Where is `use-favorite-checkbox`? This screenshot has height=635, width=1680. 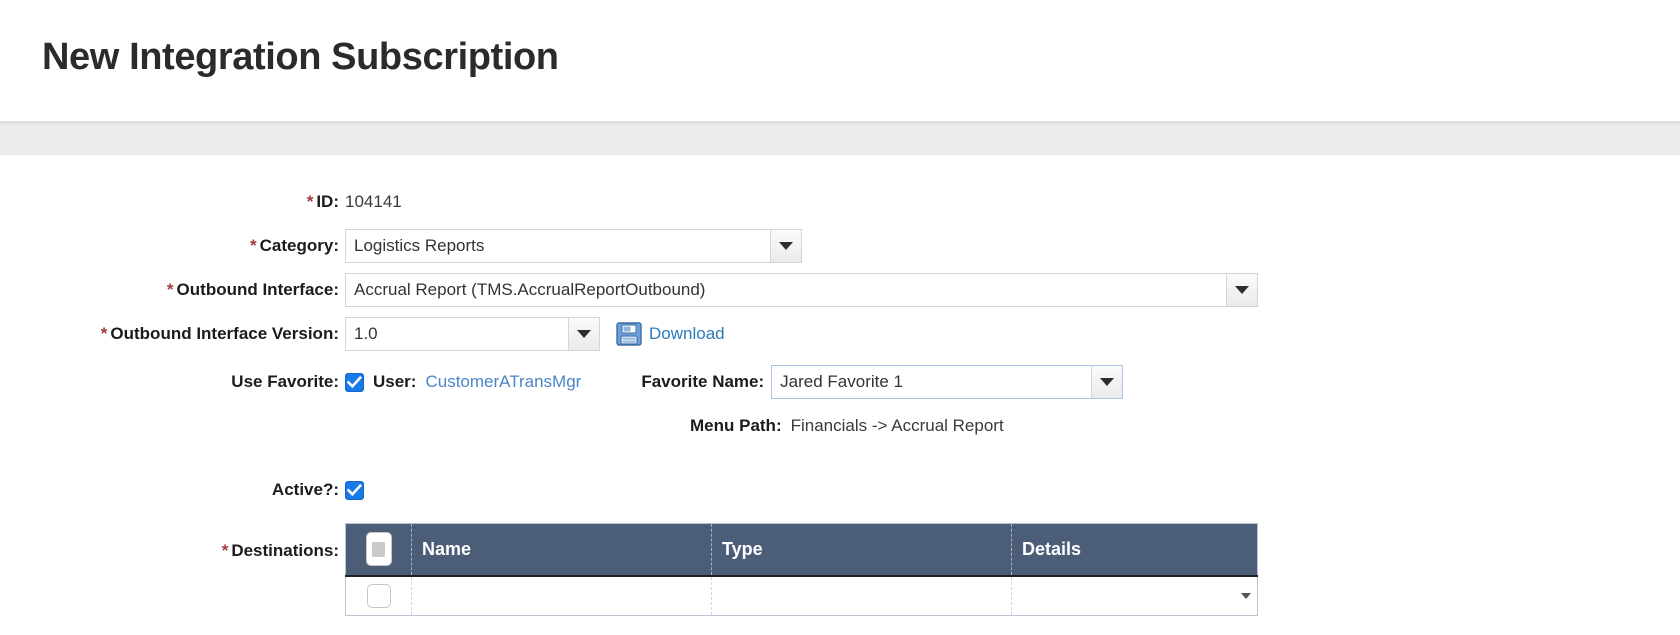 use-favorite-checkbox is located at coordinates (354, 382).